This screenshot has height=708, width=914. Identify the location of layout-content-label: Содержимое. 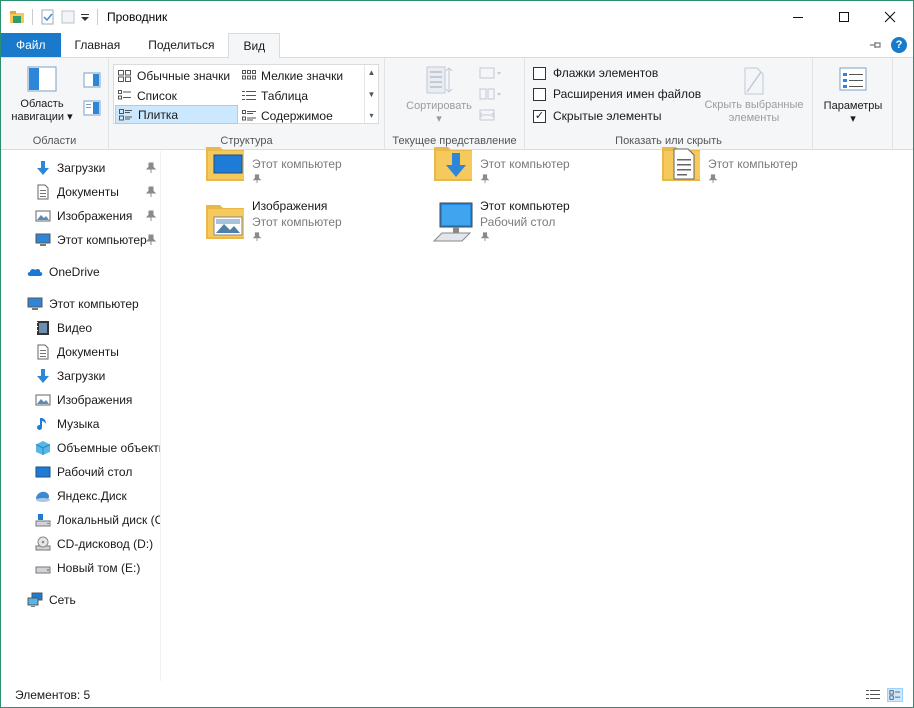
(297, 115).